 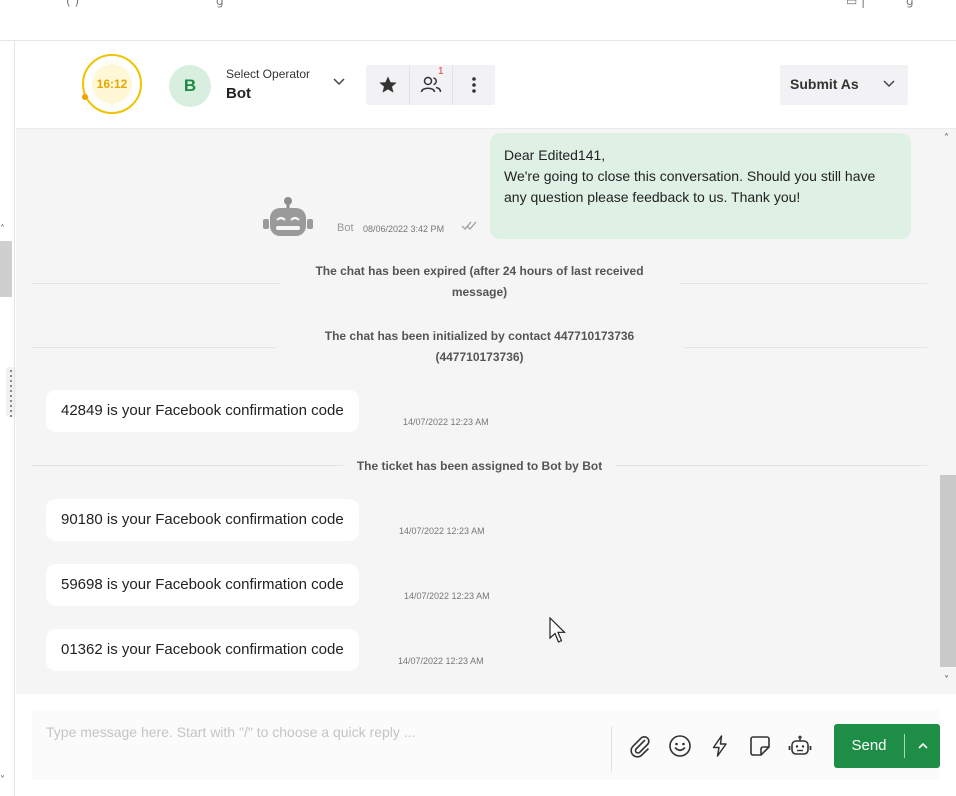 What do you see at coordinates (268, 74) in the screenshot?
I see `operator-label: Select Operator` at bounding box center [268, 74].